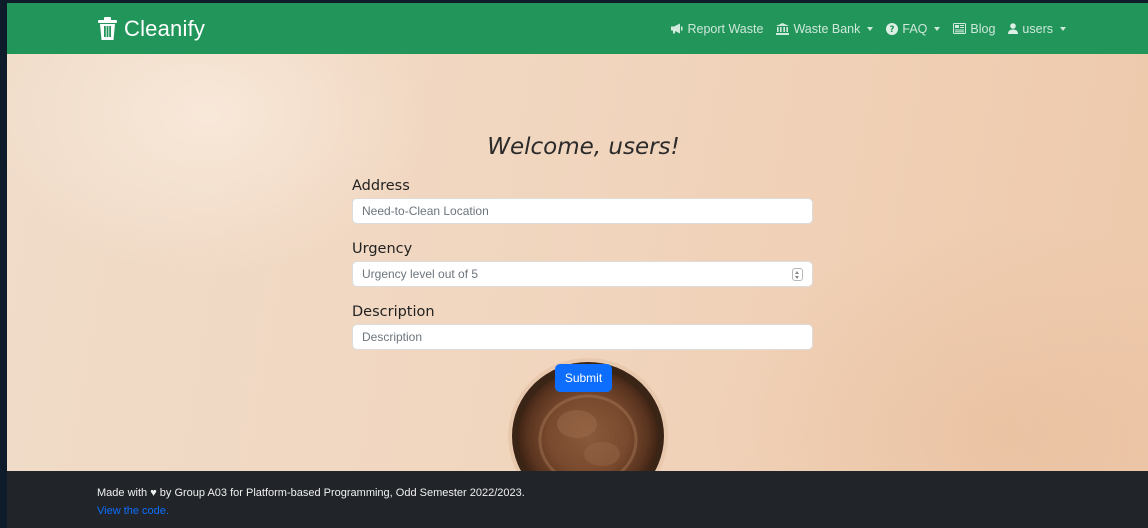 The width and height of the screenshot is (1148, 528). I want to click on person-icon, so click(1013, 28).